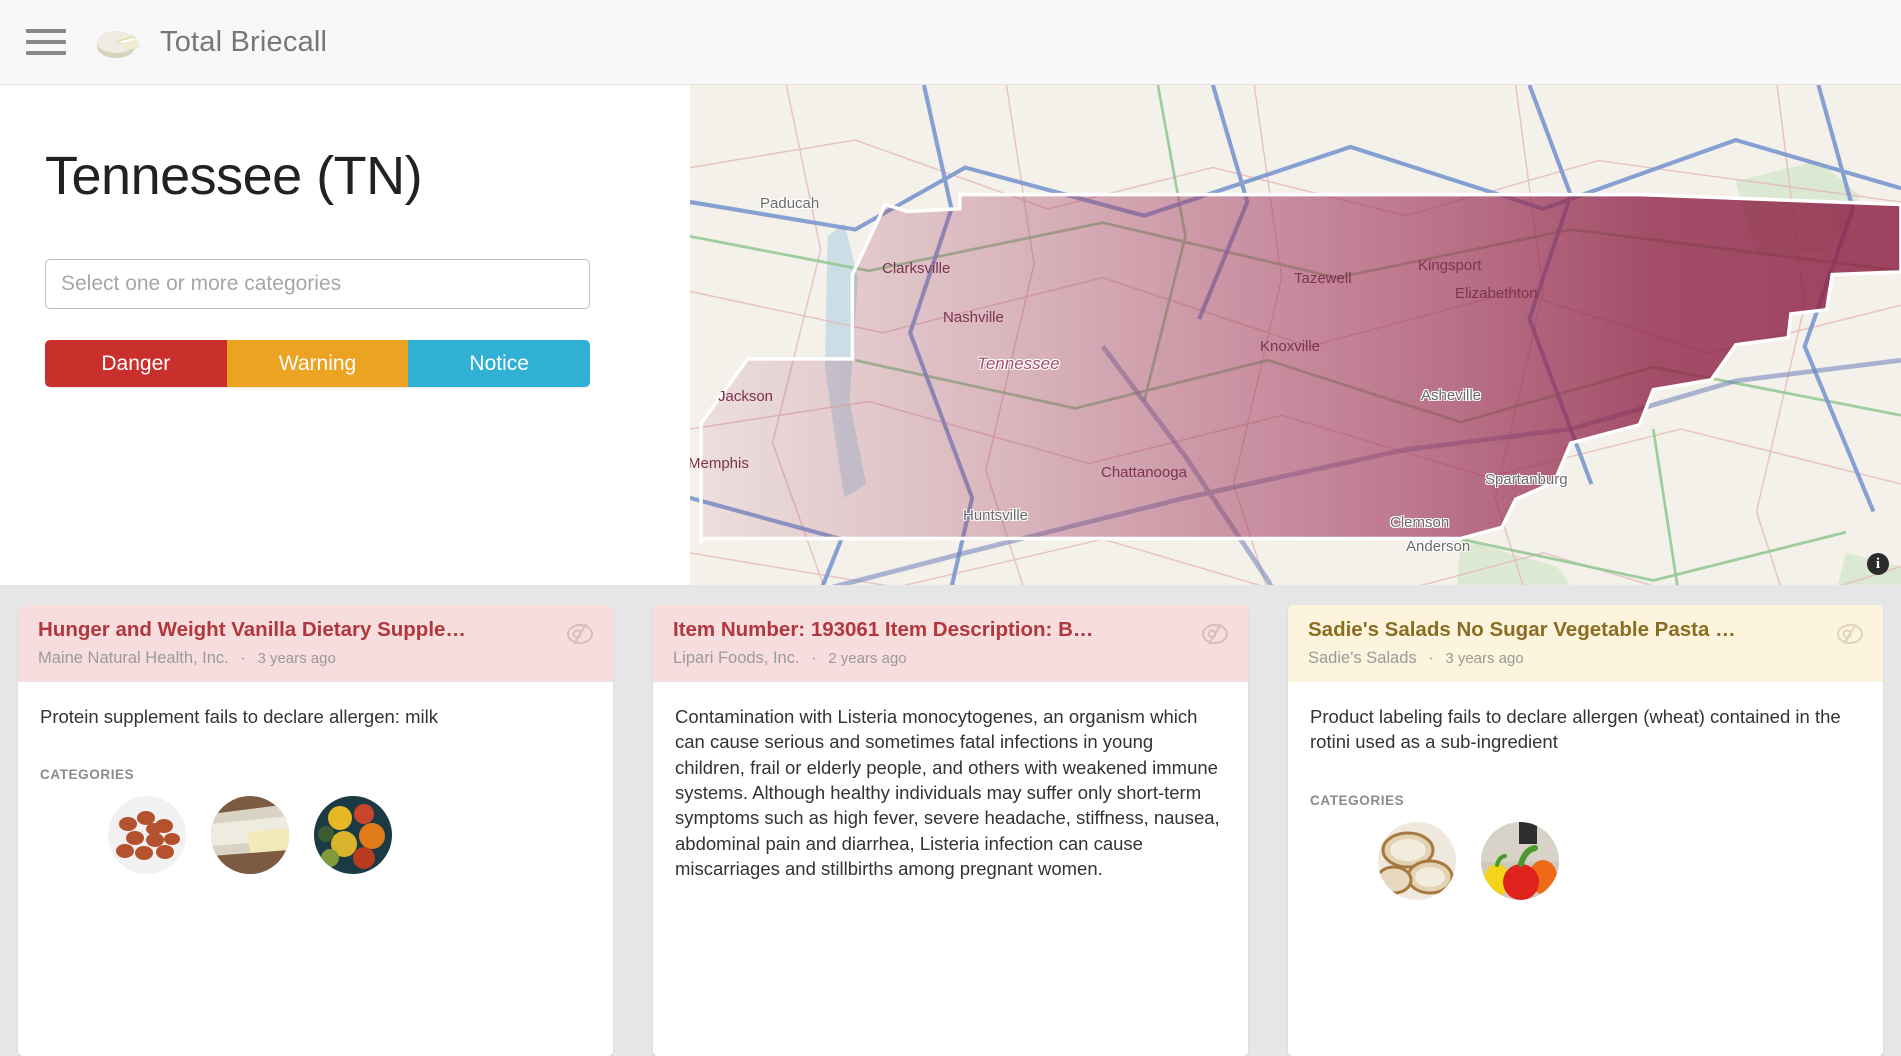 This screenshot has height=1056, width=1901. I want to click on map-label-kingsport: Kingsport, so click(1450, 265).